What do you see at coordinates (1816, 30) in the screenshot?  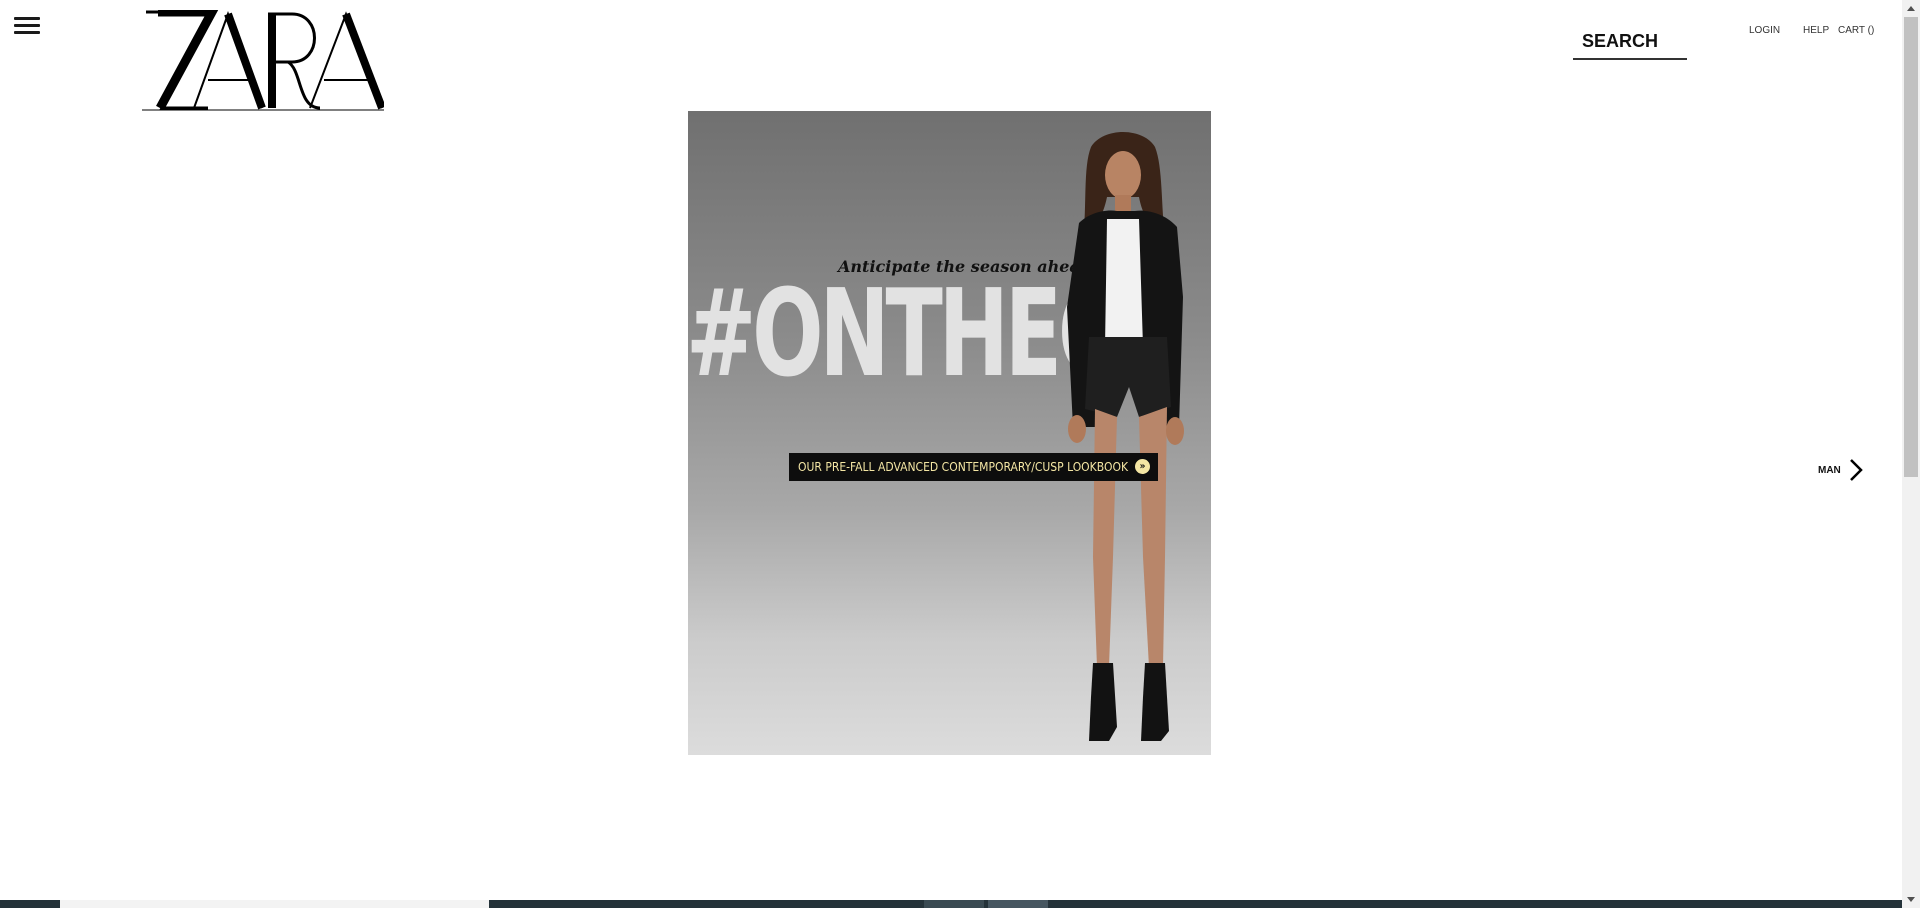 I see `help-link: HELP` at bounding box center [1816, 30].